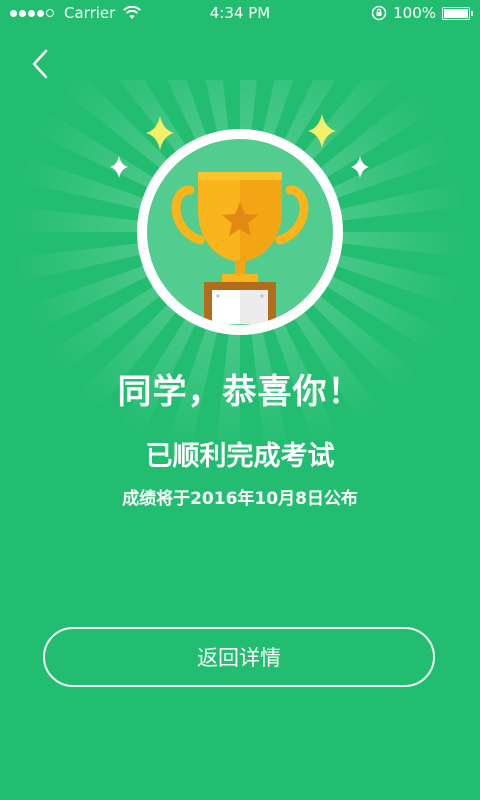 Image resolution: width=480 pixels, height=800 pixels. What do you see at coordinates (414, 13) in the screenshot?
I see `battery-percentage: 100%` at bounding box center [414, 13].